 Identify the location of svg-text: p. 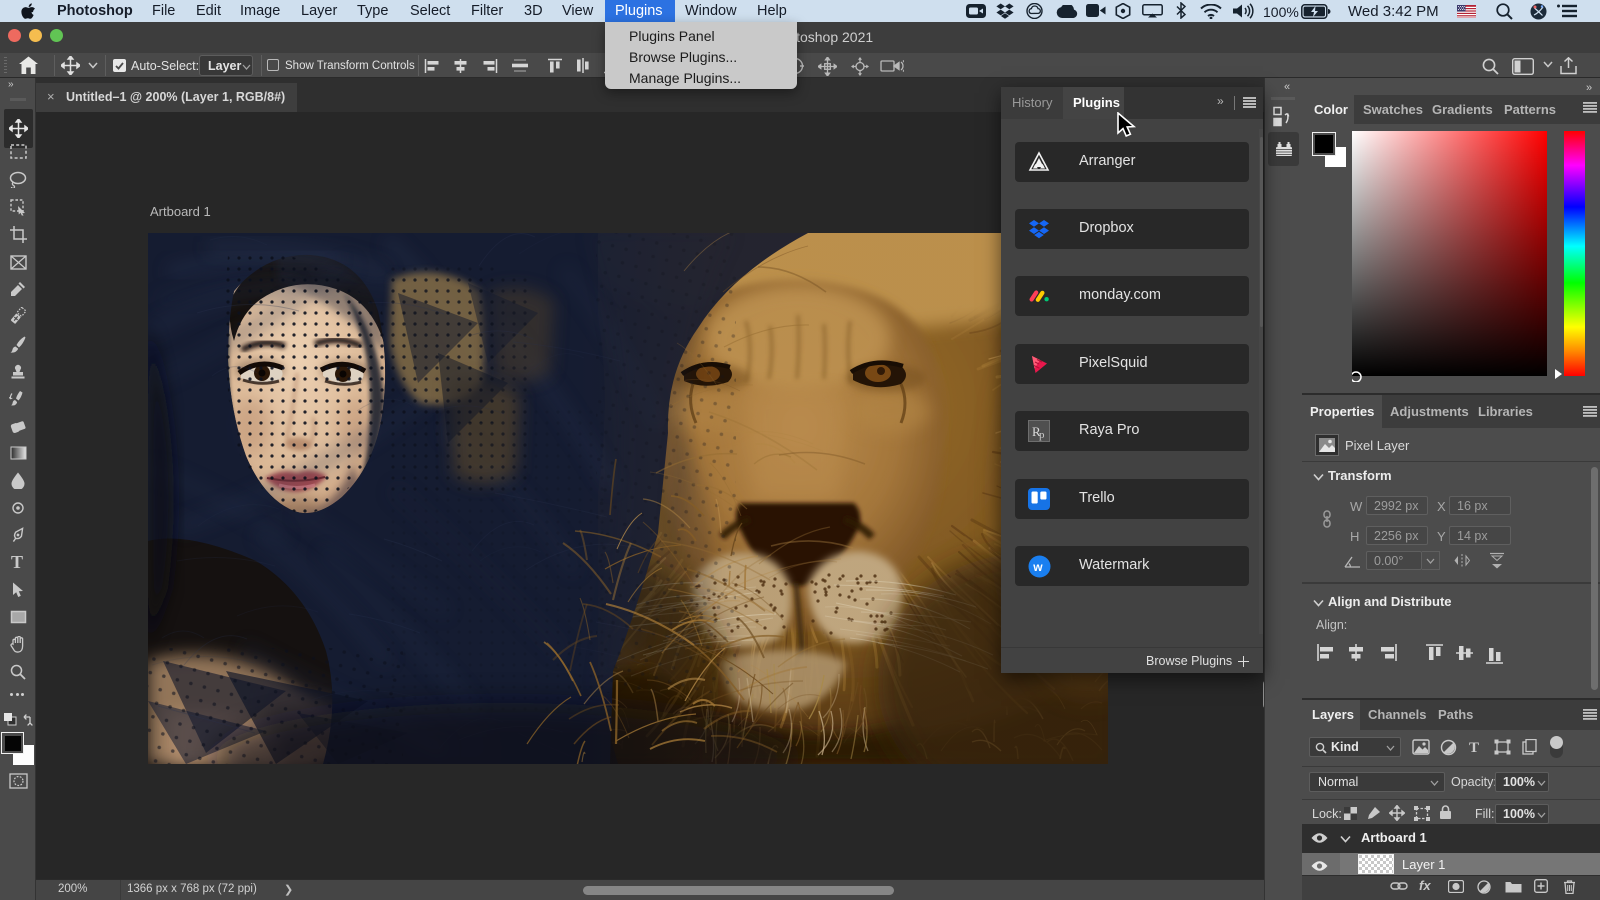
(1042, 435).